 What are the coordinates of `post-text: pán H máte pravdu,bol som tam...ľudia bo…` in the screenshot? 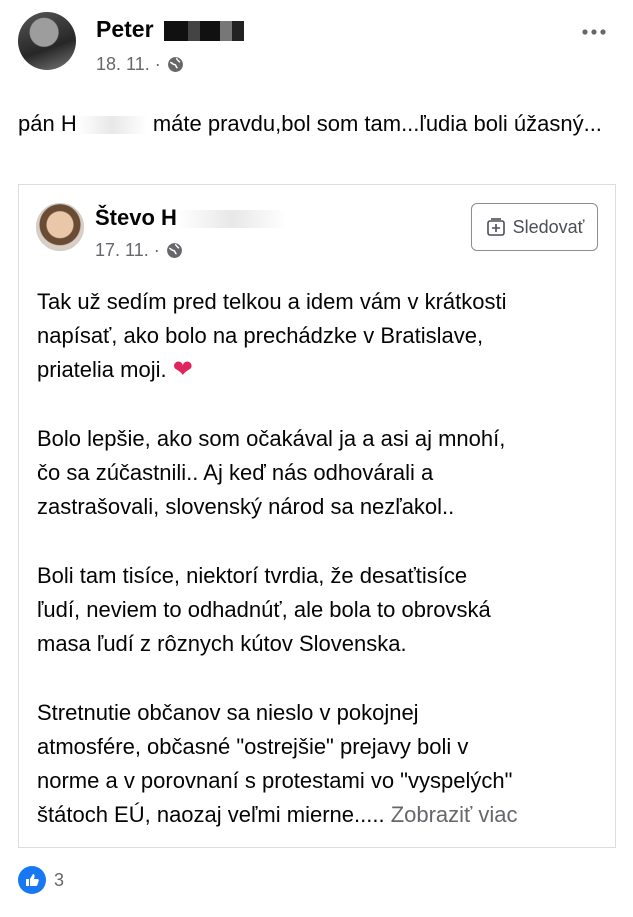 It's located at (310, 123).